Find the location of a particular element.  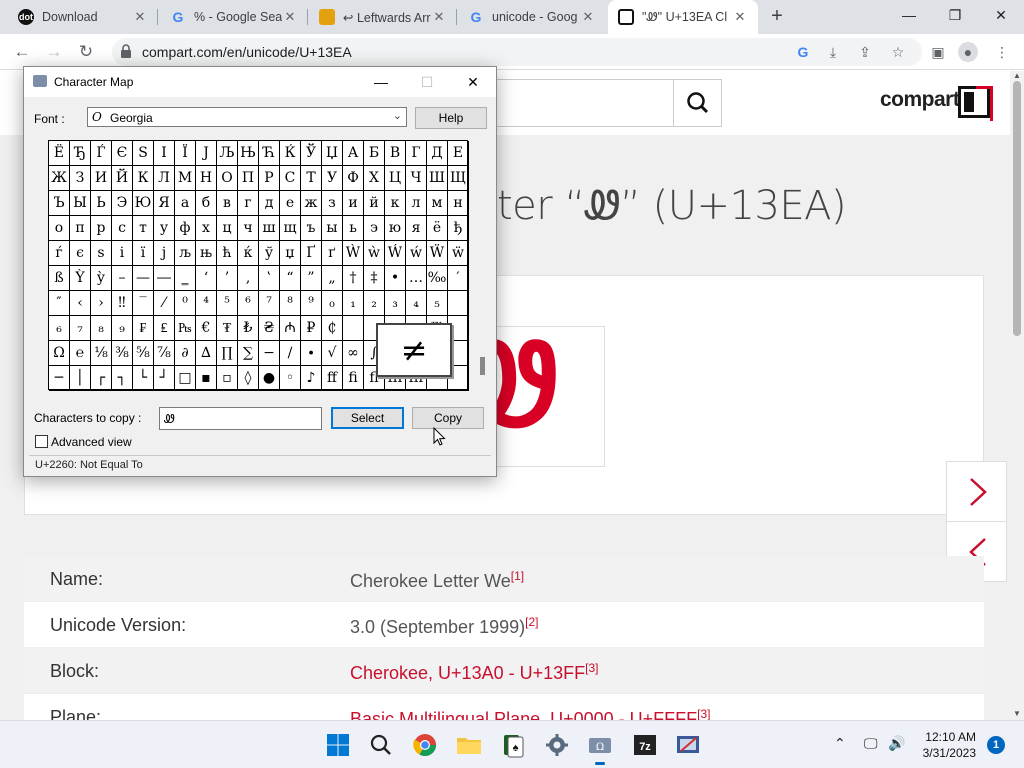

system-clock: 12:10 AM 3/31/2023 is located at coordinates (942, 745).